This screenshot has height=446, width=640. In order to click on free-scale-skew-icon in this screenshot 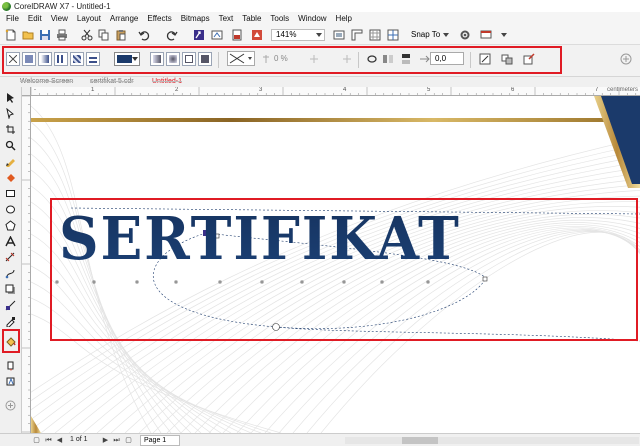, I will do `click(485, 59)`.